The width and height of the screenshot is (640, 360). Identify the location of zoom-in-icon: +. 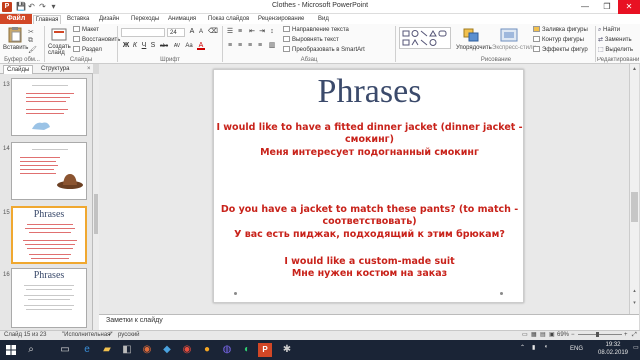
(626, 335).